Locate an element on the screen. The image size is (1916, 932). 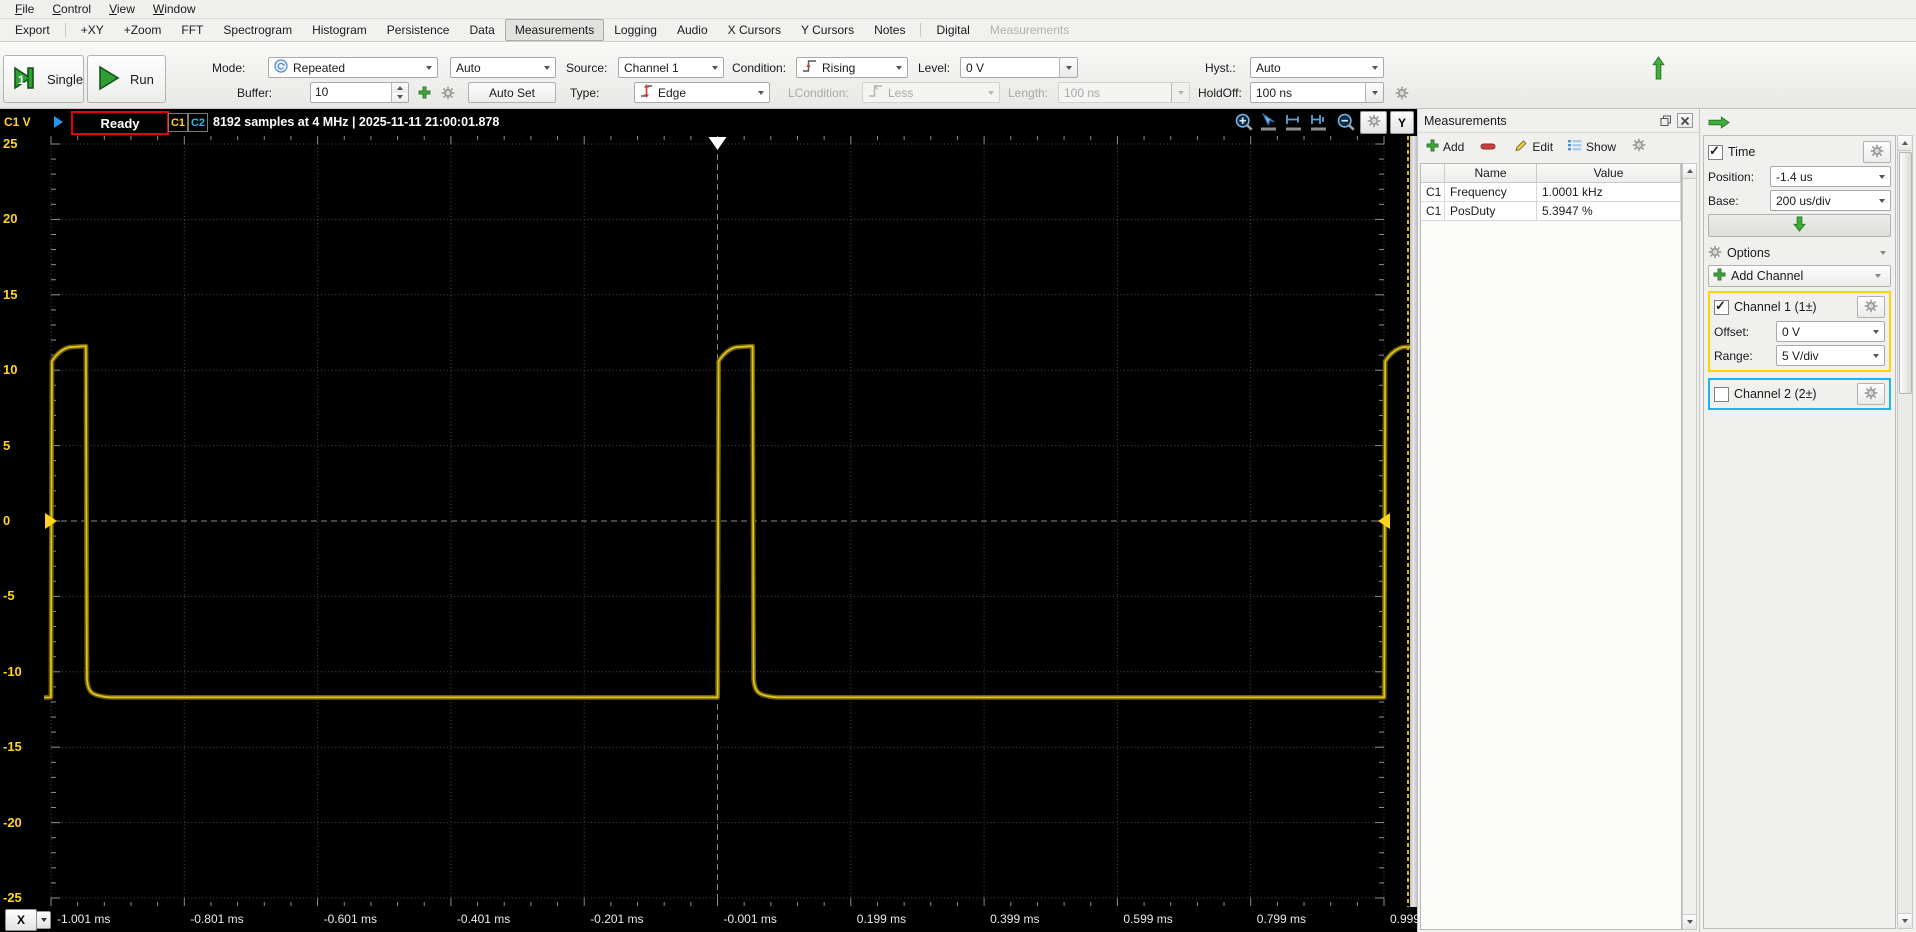
cursor-tool-icon is located at coordinates (1269, 122).